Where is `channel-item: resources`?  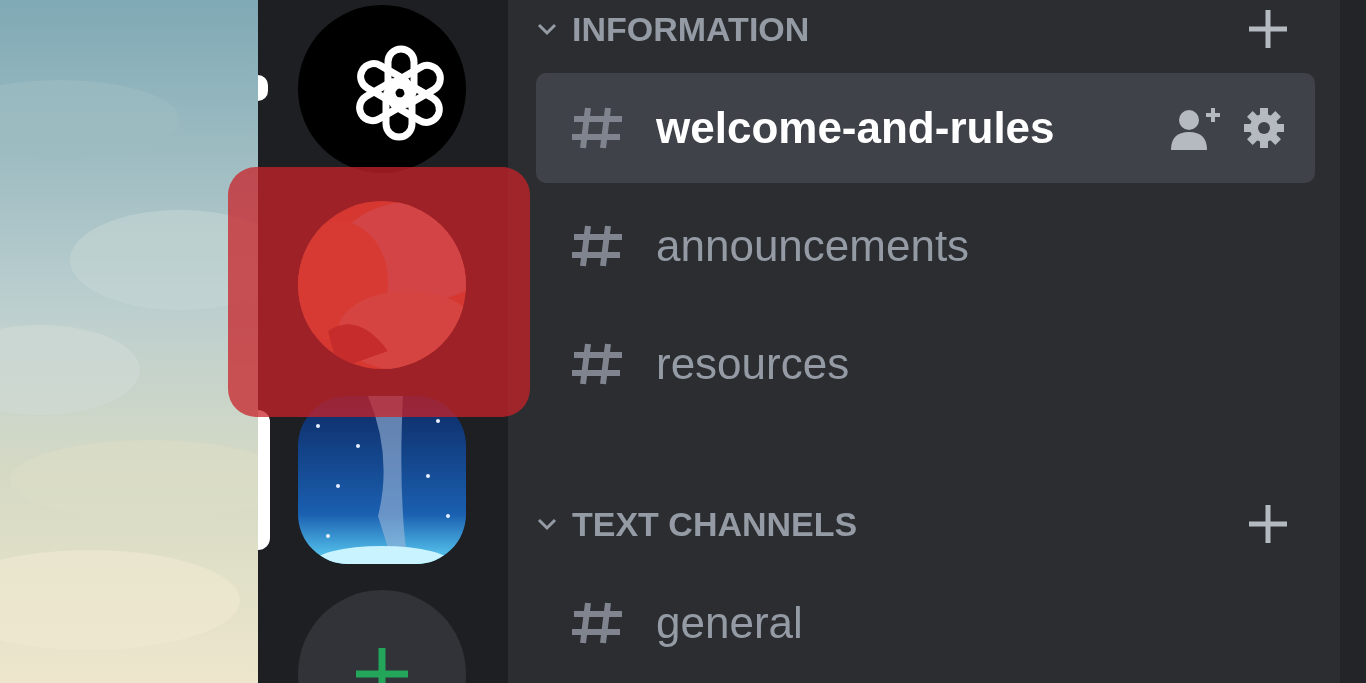 channel-item: resources is located at coordinates (925, 364).